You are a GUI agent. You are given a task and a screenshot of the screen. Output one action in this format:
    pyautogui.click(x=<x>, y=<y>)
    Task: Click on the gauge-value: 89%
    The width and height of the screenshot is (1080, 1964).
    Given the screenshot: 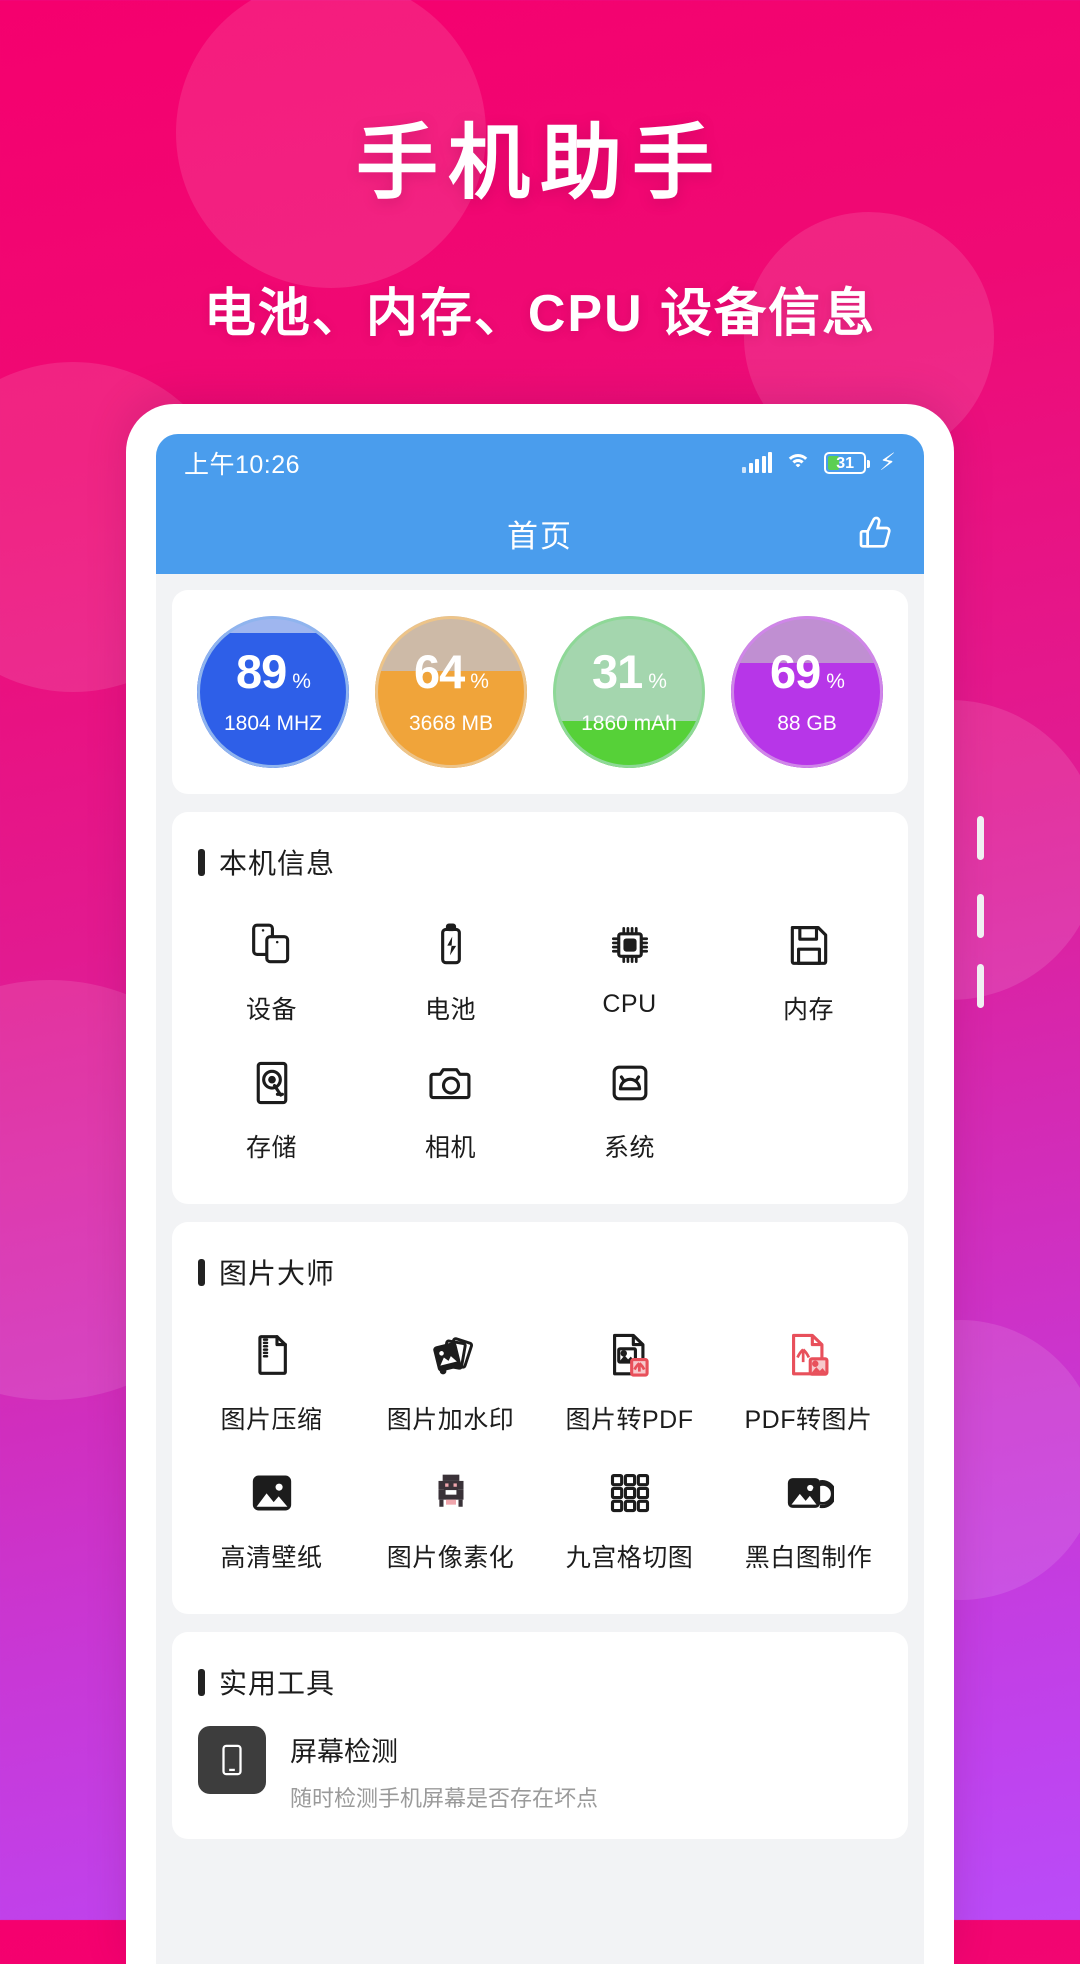 What is the action you would take?
    pyautogui.click(x=273, y=675)
    